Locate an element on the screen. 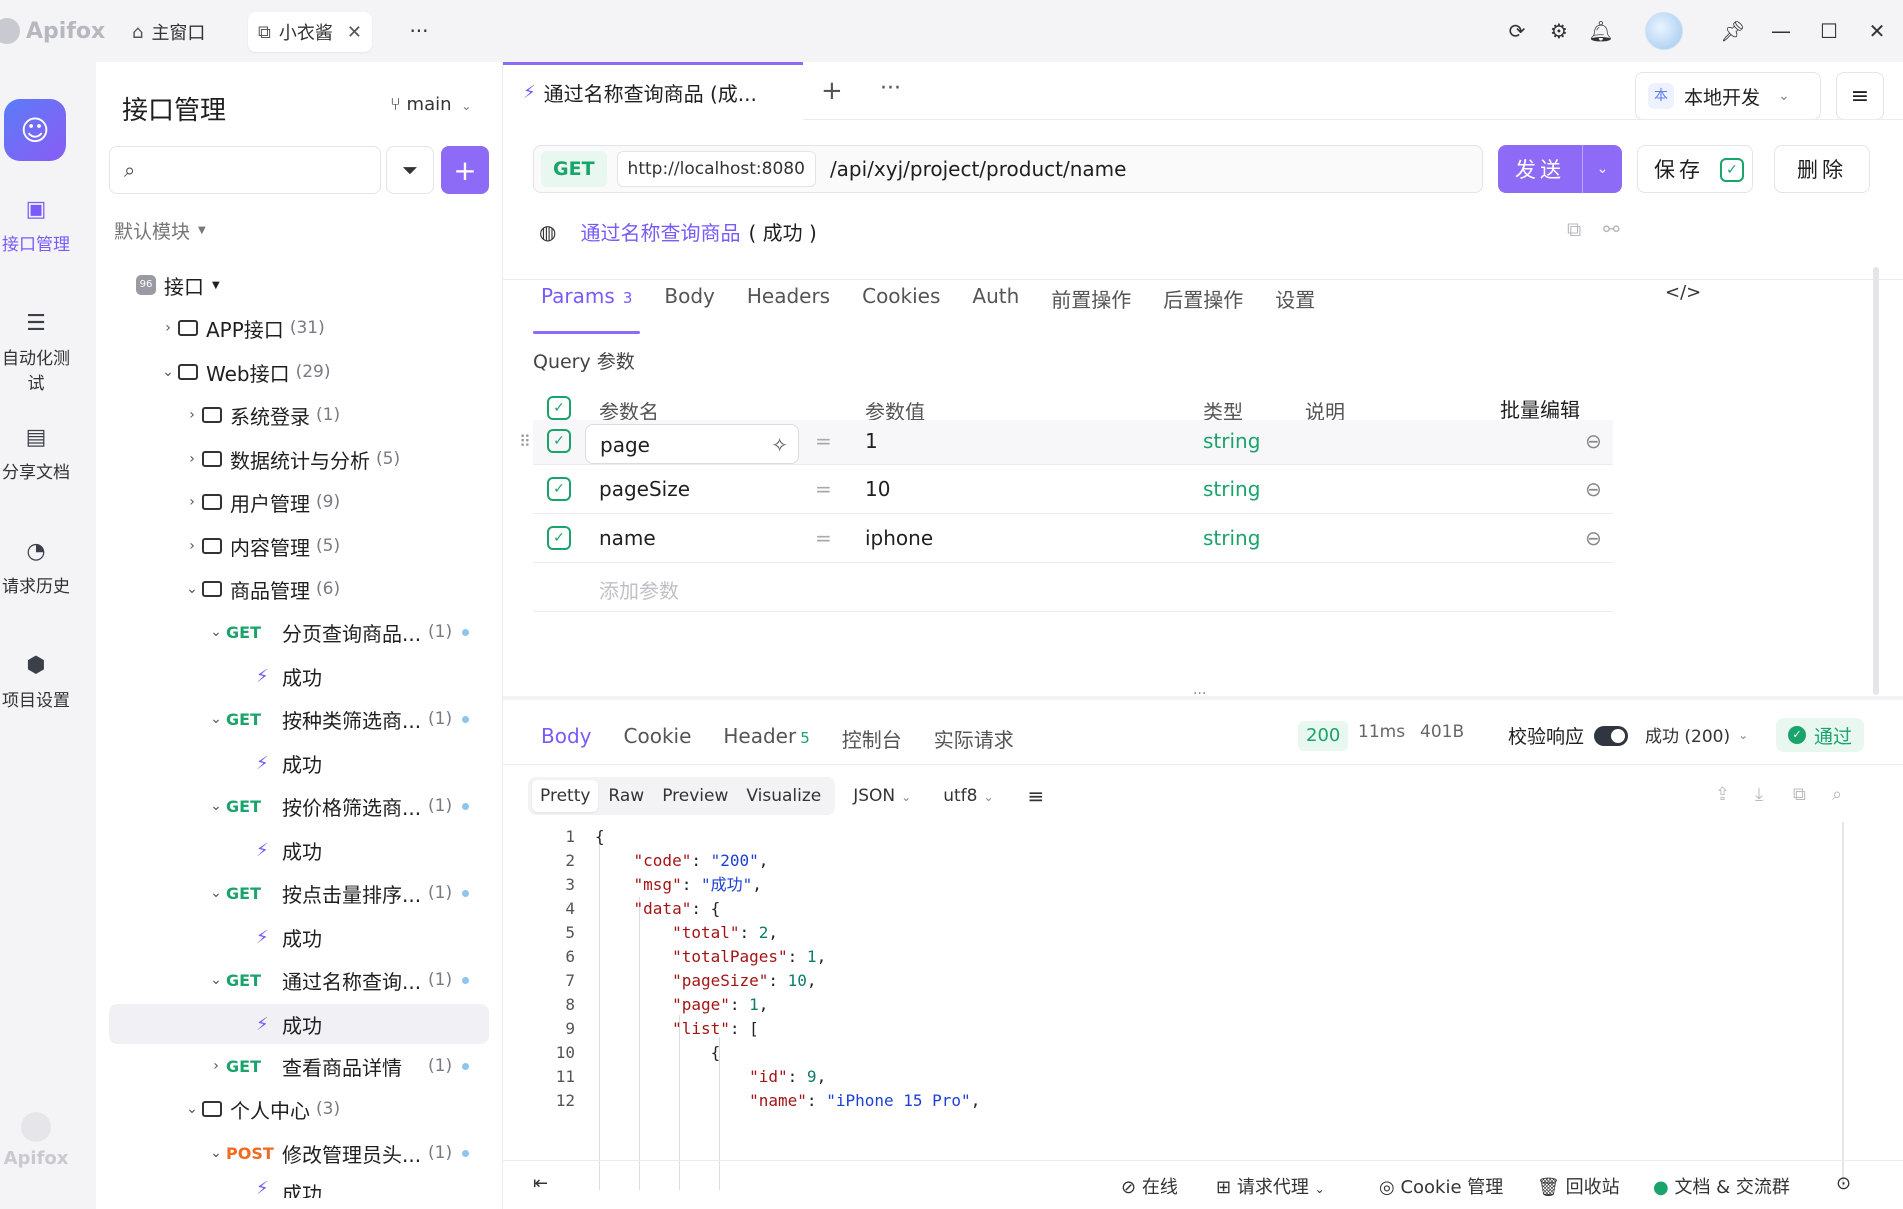 The width and height of the screenshot is (1903, 1209). param-name-input: page ✧ is located at coordinates (692, 444).